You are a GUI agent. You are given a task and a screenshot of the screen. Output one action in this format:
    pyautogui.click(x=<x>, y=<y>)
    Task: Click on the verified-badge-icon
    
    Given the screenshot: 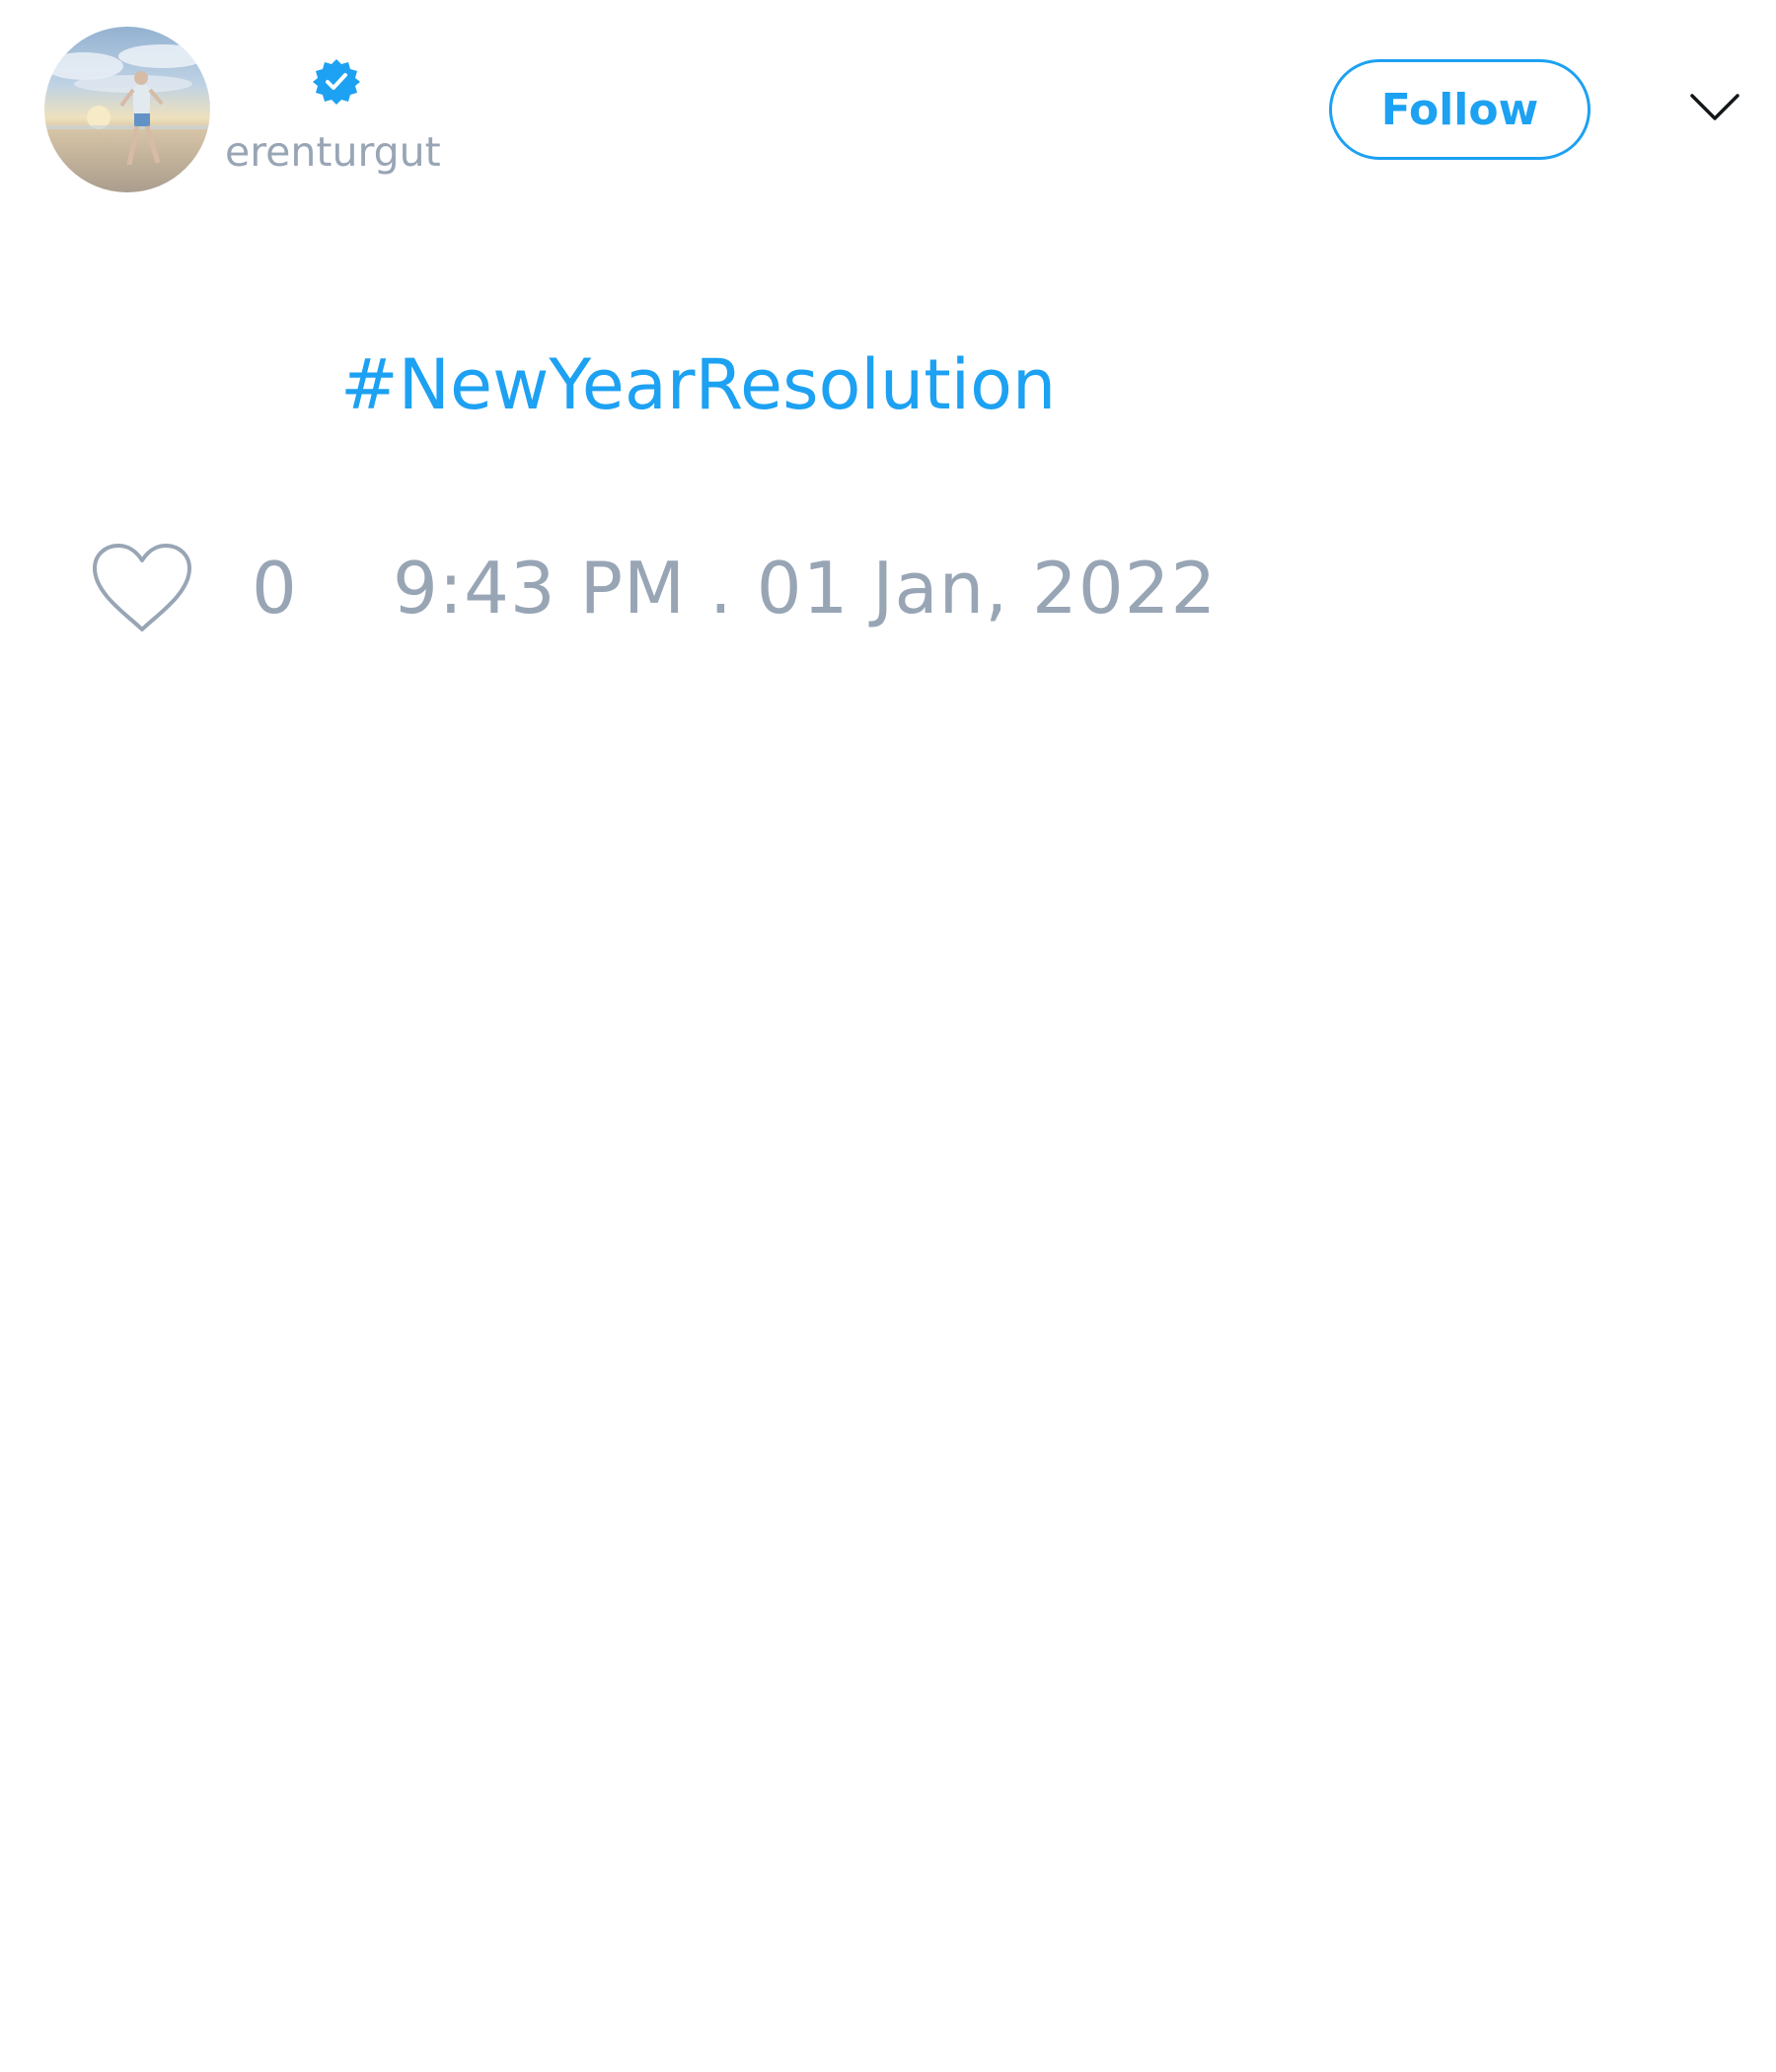 What is the action you would take?
    pyautogui.click(x=337, y=82)
    